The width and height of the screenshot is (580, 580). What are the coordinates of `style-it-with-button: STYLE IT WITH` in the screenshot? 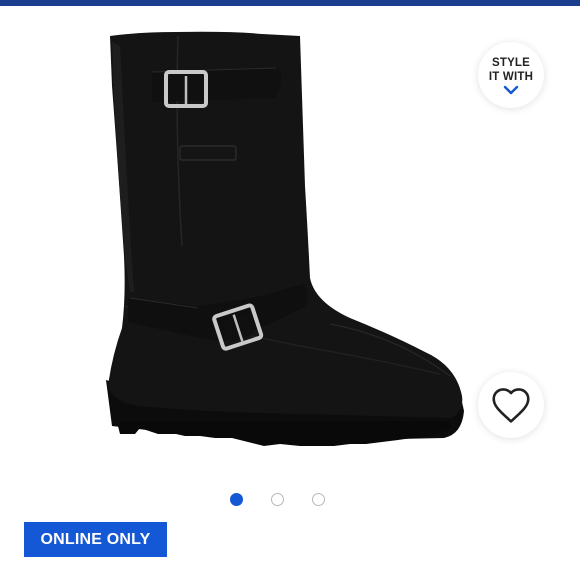 It's located at (511, 75).